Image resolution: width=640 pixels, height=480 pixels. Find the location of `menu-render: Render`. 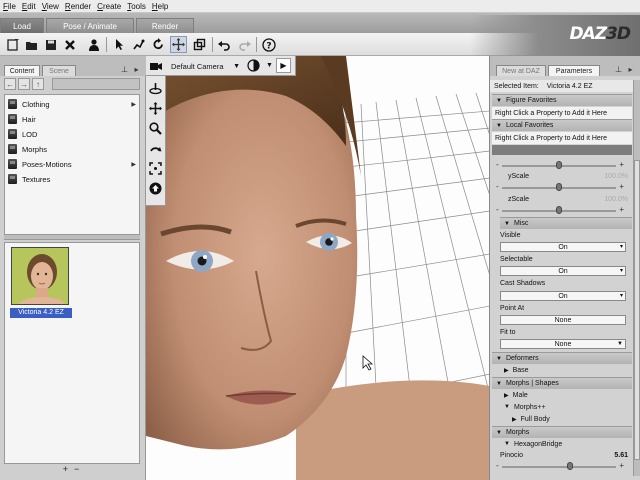

menu-render: Render is located at coordinates (78, 6).